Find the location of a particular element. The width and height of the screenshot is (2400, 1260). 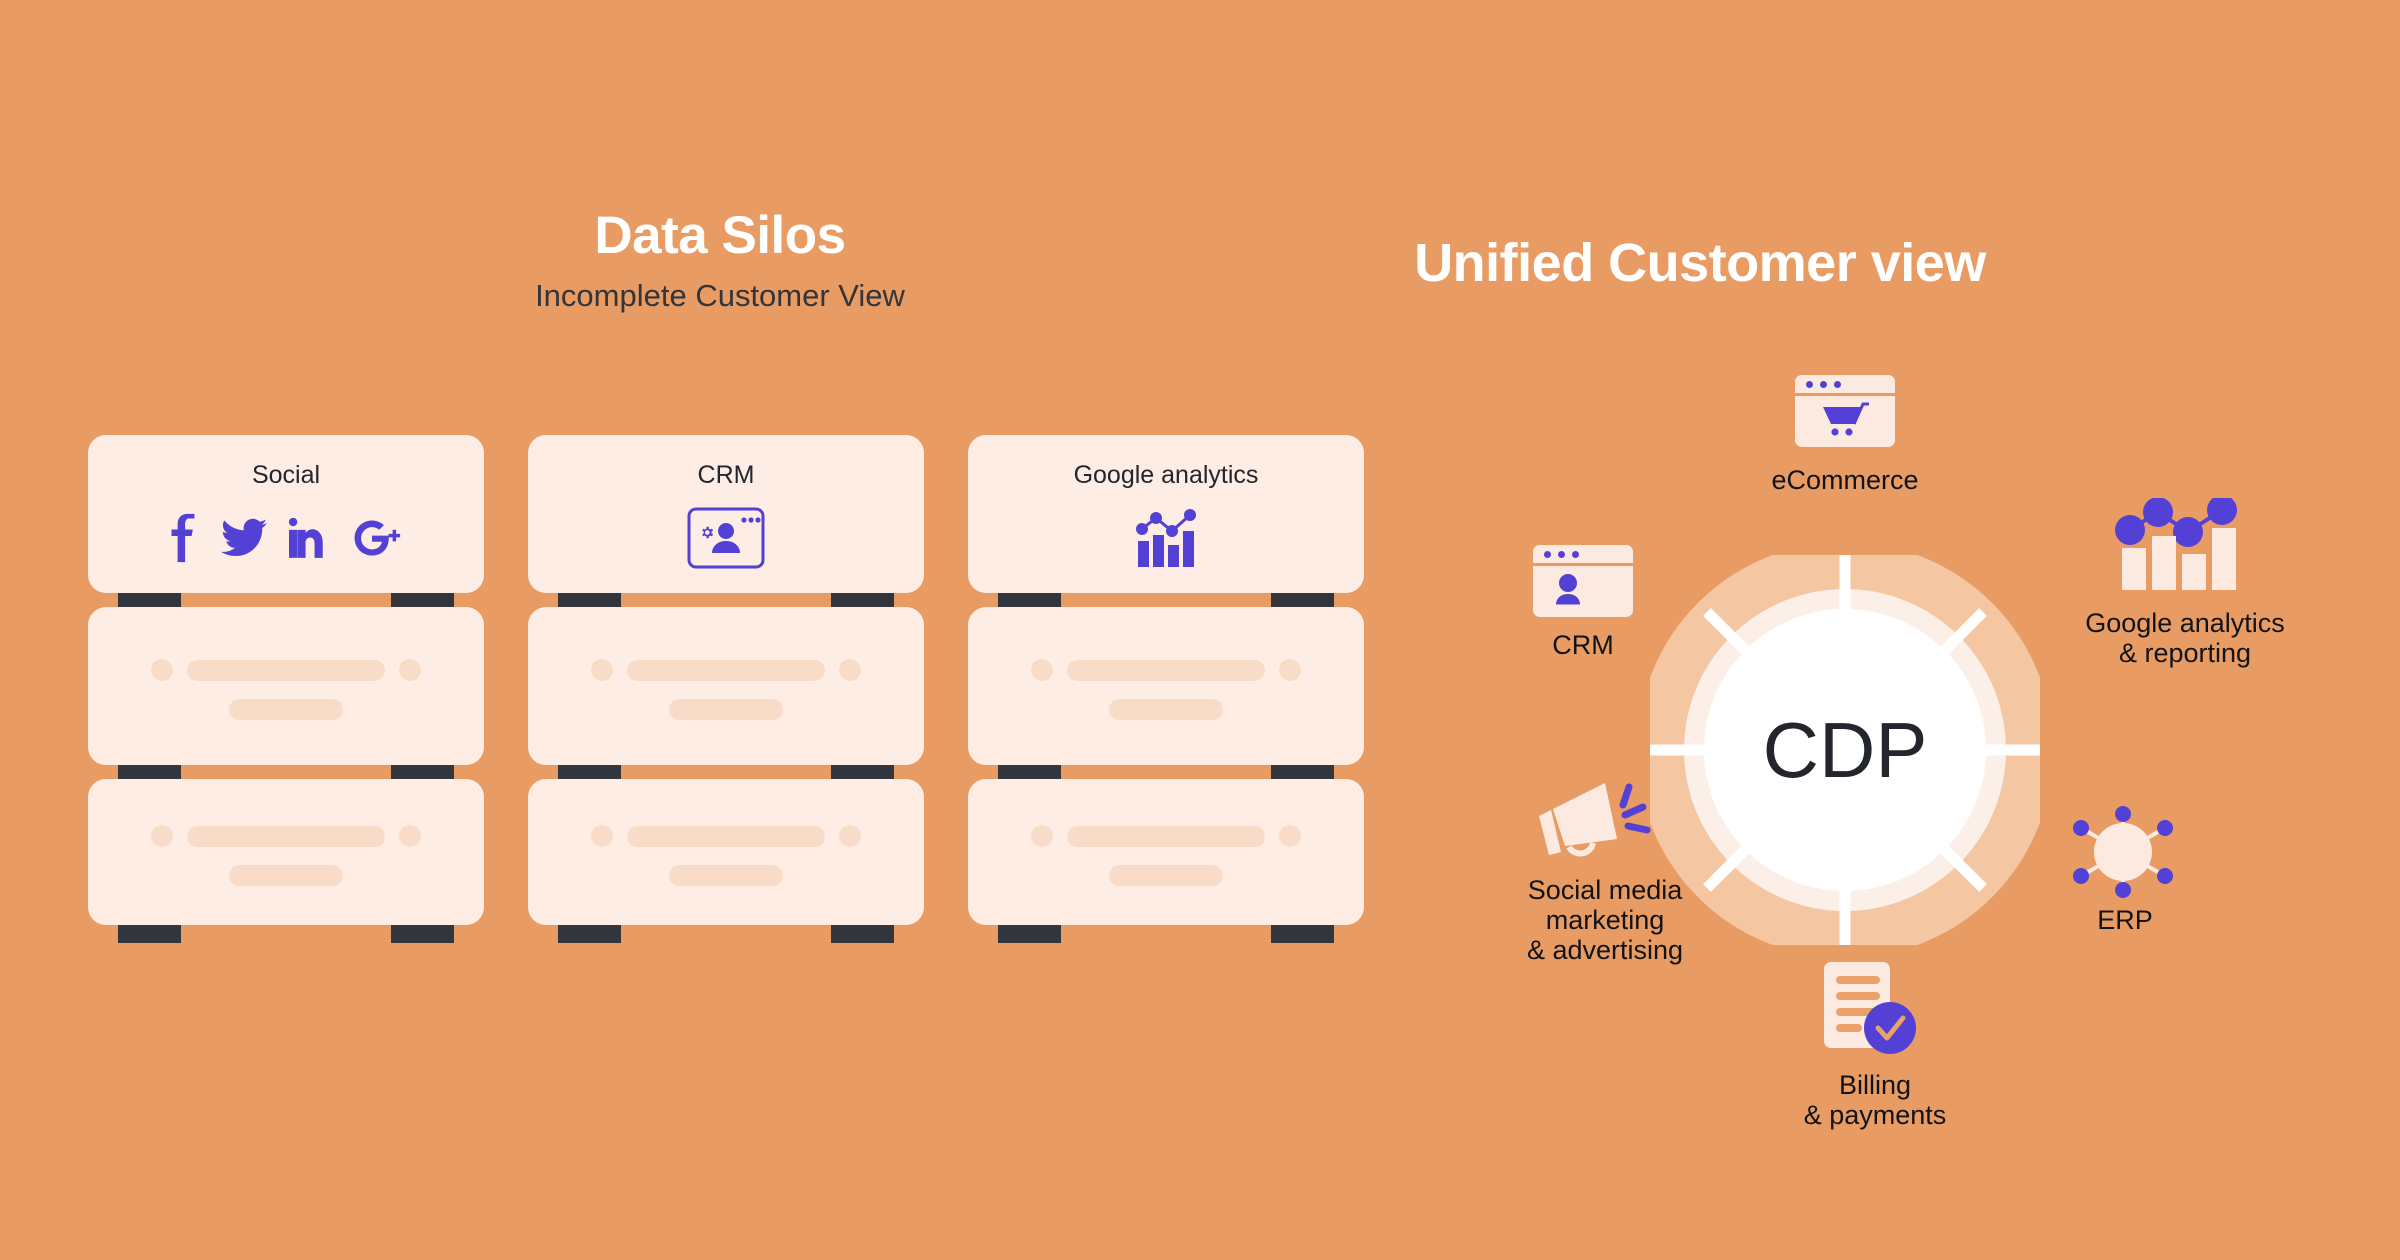

silo-card-crm: CRM is located at coordinates (726, 523).